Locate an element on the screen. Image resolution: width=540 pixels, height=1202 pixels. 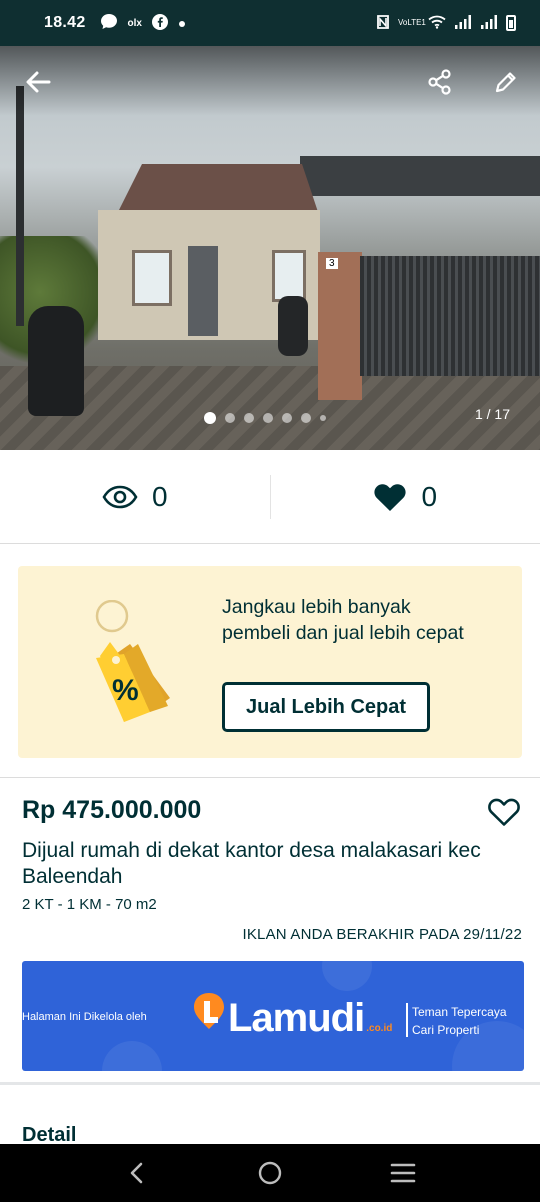
photo-counter: 1 / 17 is located at coordinates (492, 414).